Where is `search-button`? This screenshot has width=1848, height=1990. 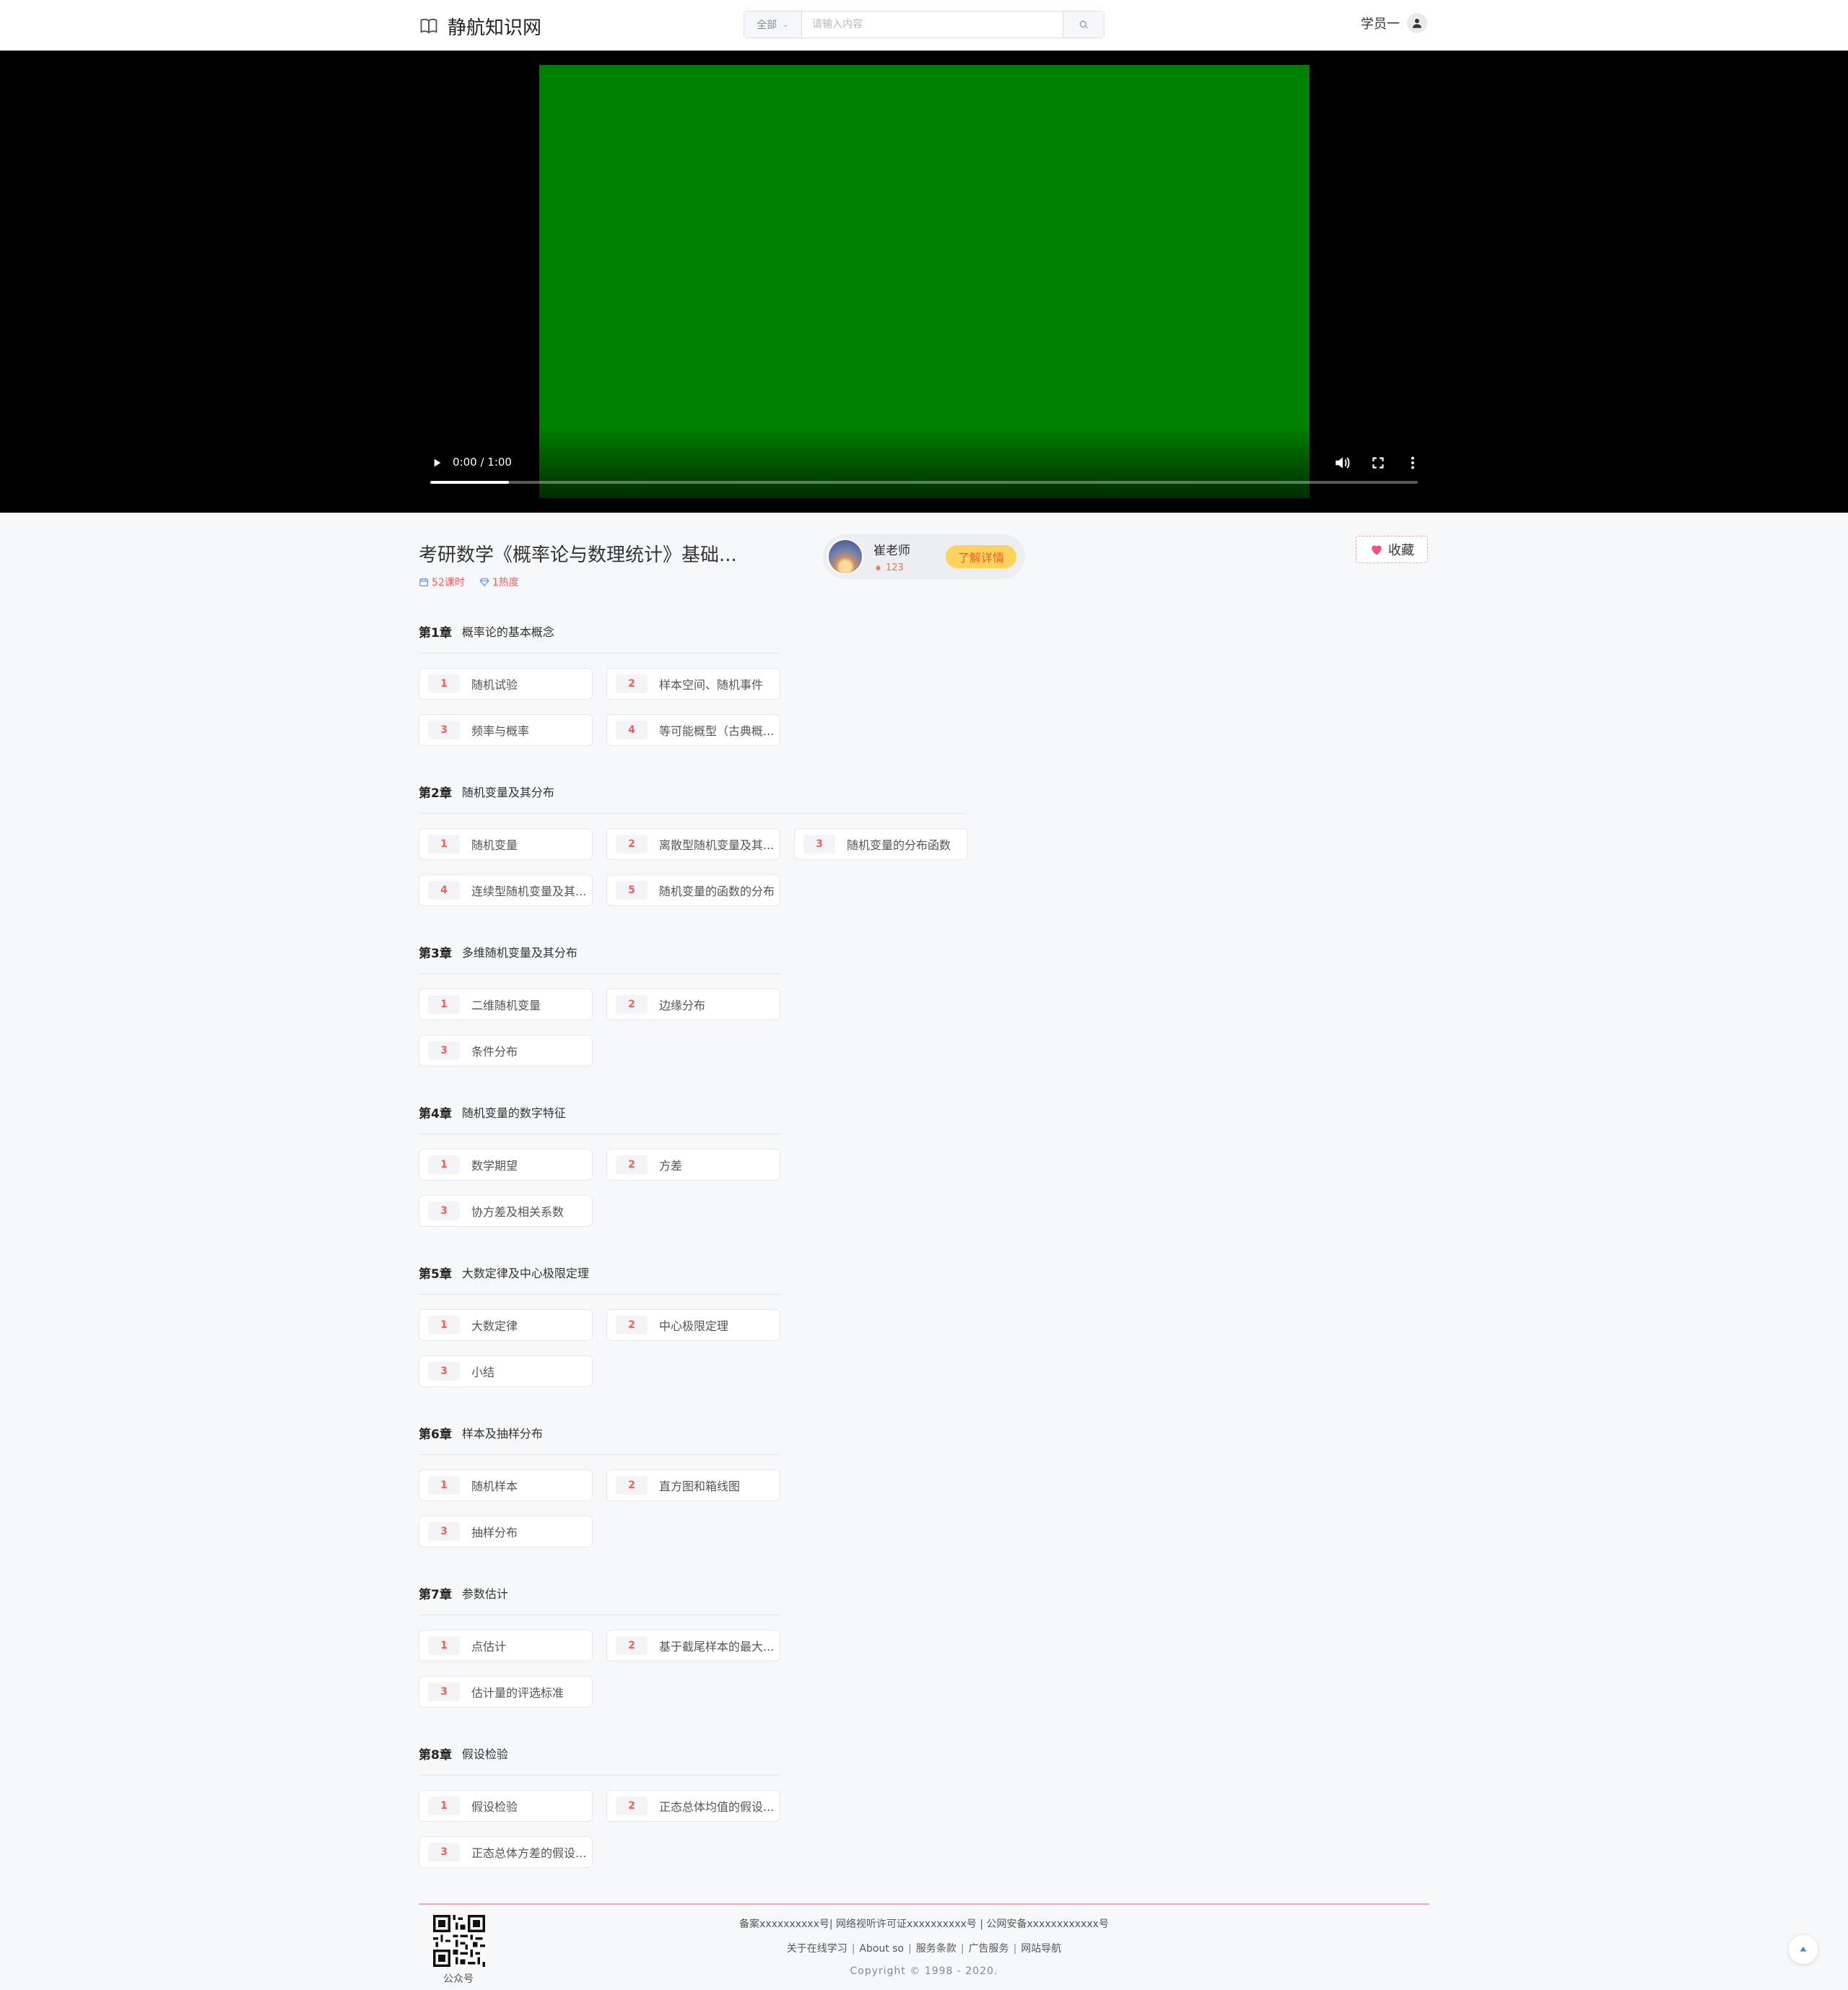
search-button is located at coordinates (1083, 25).